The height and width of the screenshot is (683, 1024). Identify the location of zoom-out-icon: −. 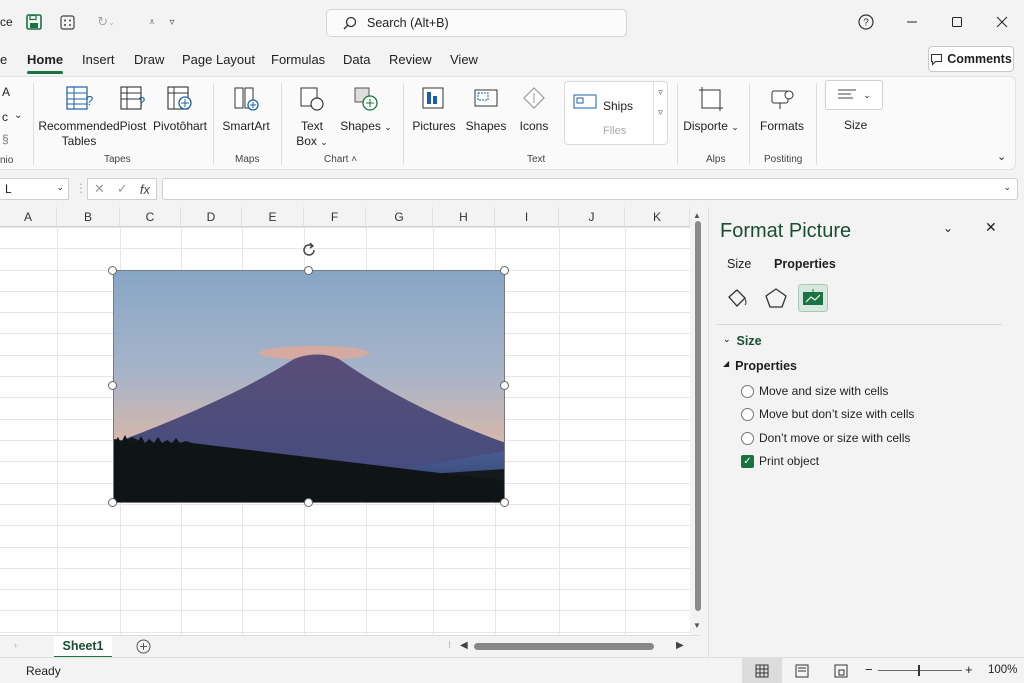
(869, 669).